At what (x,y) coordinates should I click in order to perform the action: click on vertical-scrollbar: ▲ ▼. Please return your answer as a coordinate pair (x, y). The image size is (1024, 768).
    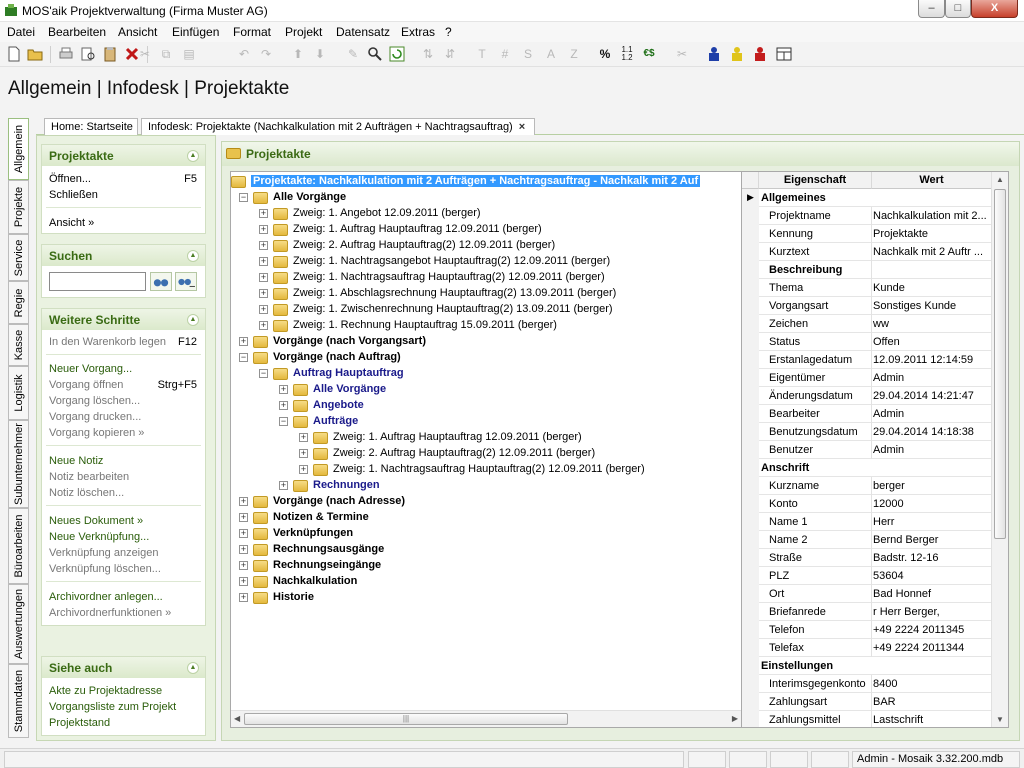
    Looking at the image, I should click on (999, 449).